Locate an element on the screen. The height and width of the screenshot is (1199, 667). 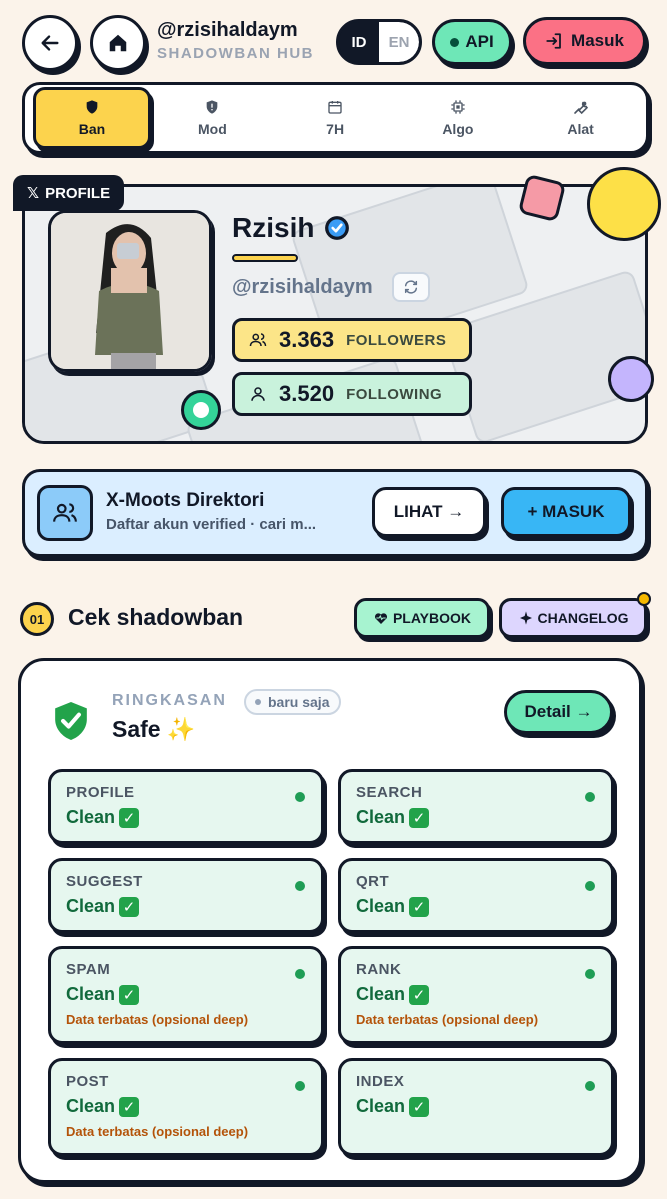
check-card-suggest: SUGGEST Clean ✓ is located at coordinates (186, 895).